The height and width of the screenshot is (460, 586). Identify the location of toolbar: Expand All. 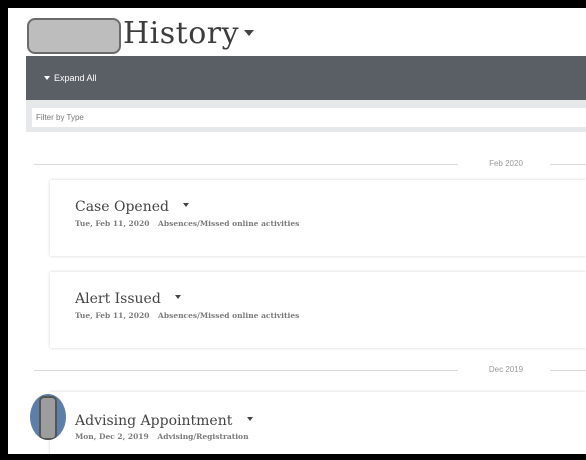
(306, 78).